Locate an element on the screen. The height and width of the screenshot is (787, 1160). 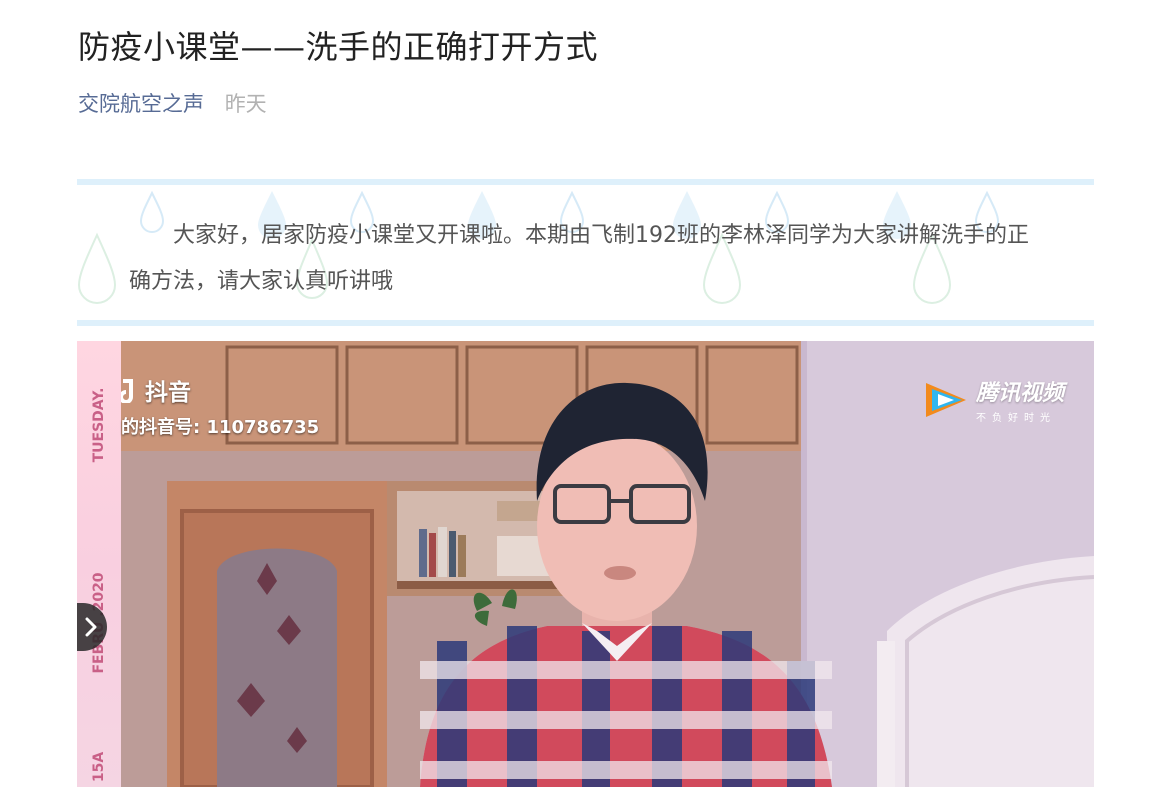
publish-date: 昨天 is located at coordinates (245, 104).